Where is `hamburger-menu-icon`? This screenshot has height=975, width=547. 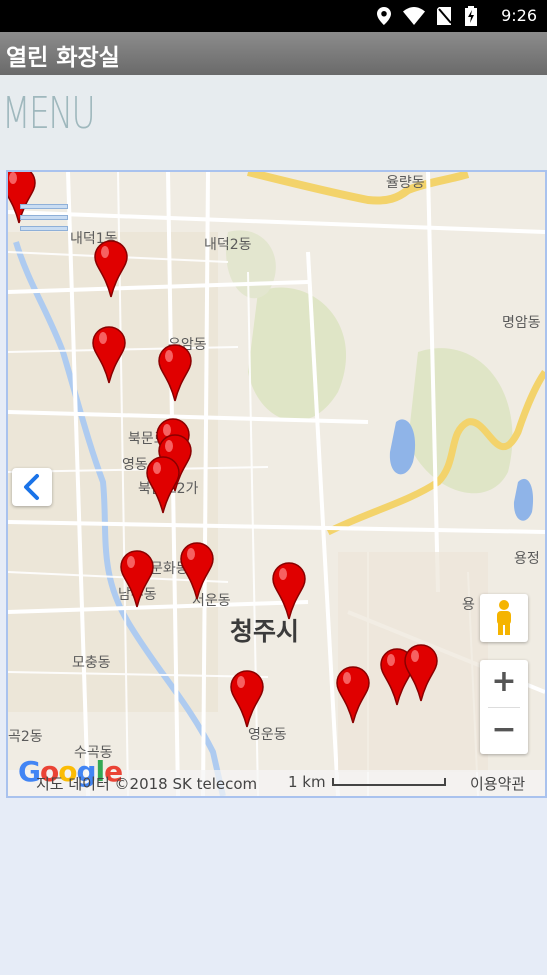
hamburger-menu-icon is located at coordinates (44, 221).